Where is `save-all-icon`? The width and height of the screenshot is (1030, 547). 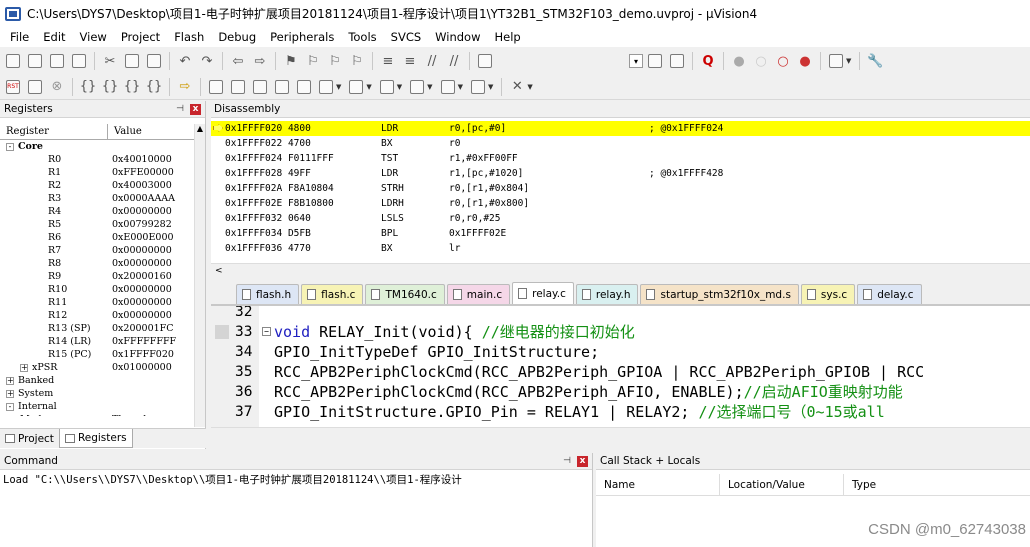 save-all-icon is located at coordinates (79, 61).